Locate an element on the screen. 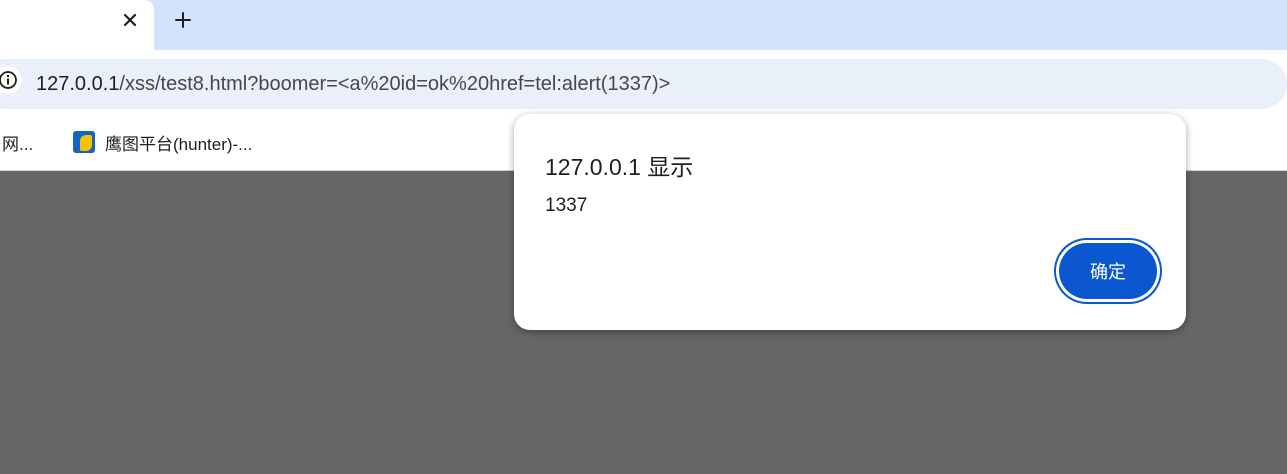 The height and width of the screenshot is (474, 1287). hunter-favicon-icon is located at coordinates (84, 142).